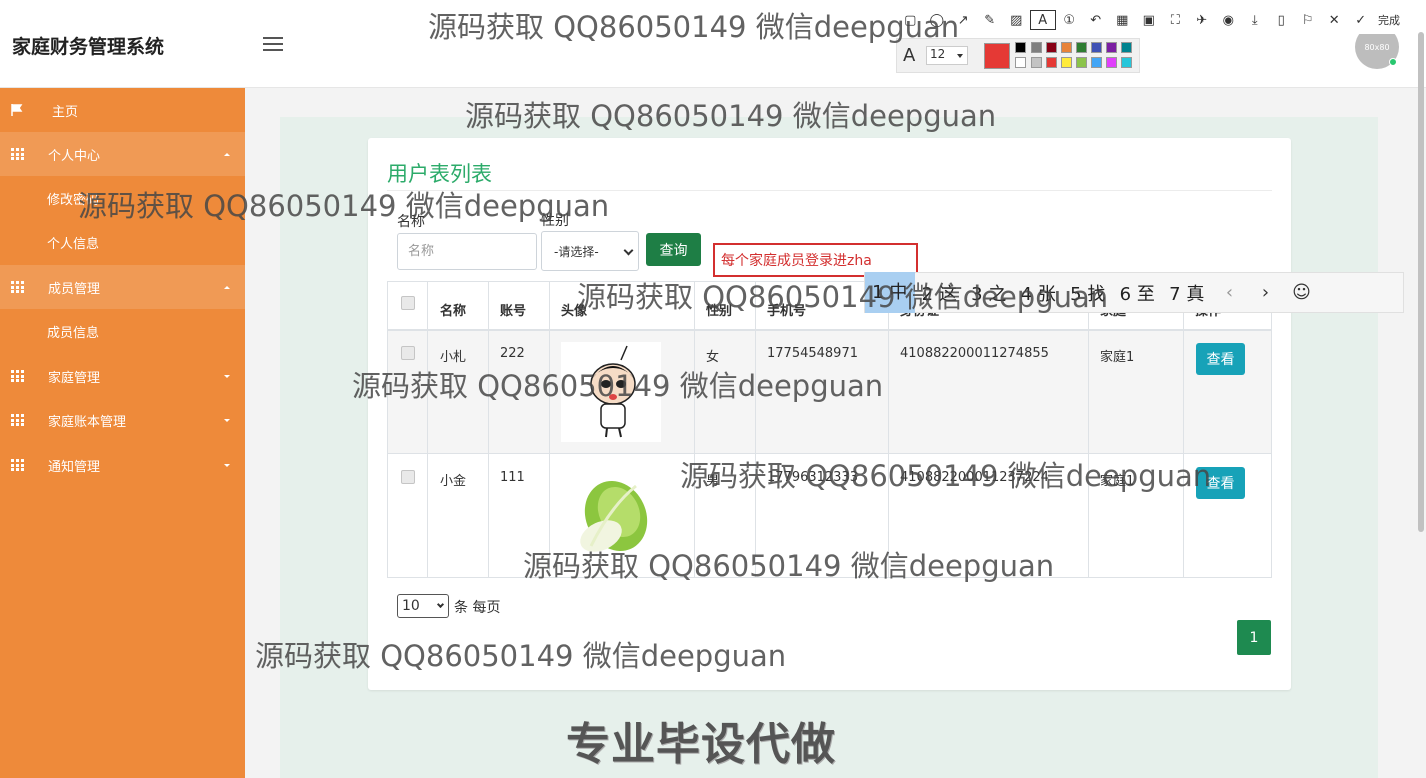  I want to click on name-search-input, so click(467, 251).